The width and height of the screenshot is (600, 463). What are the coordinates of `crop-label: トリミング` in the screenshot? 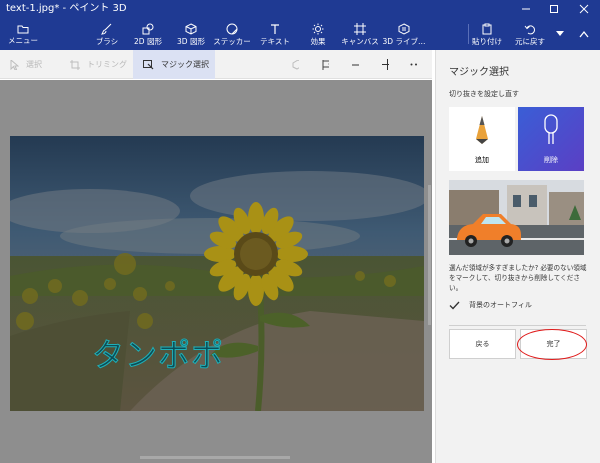 It's located at (107, 64).